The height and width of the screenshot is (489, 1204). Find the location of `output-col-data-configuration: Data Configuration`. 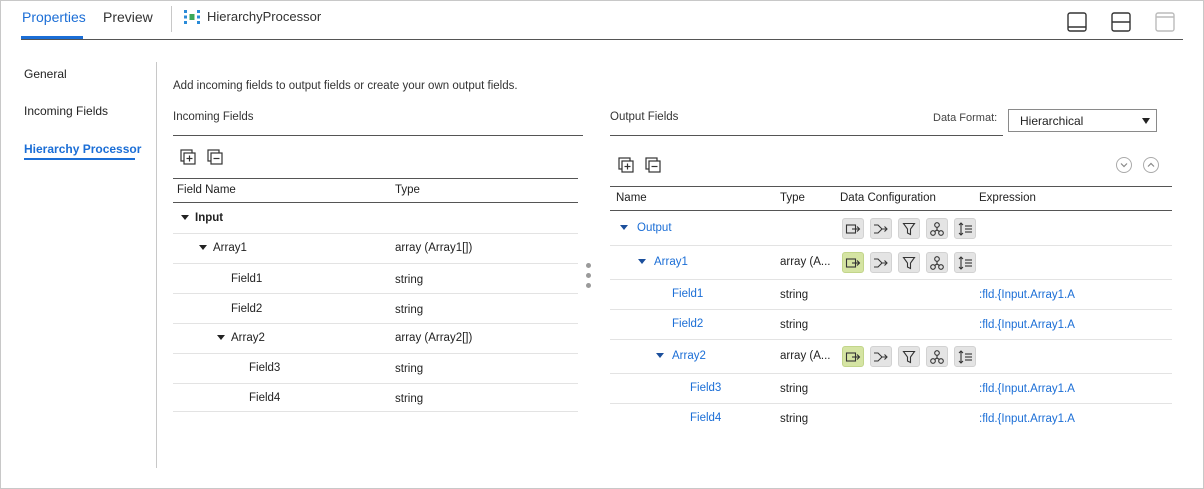

output-col-data-configuration: Data Configuration is located at coordinates (888, 198).